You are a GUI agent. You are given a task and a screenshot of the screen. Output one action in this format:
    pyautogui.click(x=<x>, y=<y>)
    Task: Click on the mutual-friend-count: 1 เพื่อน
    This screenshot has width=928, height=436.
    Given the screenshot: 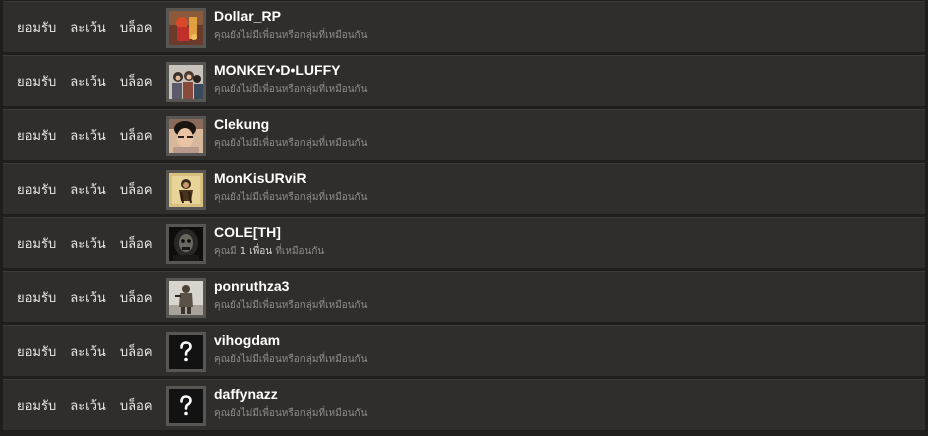 What is the action you would take?
    pyautogui.click(x=256, y=251)
    